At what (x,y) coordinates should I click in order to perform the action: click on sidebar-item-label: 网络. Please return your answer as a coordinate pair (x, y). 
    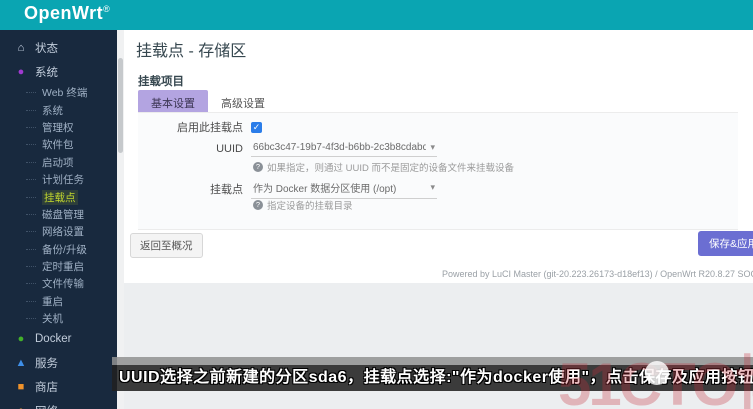
    Looking at the image, I should click on (46, 406).